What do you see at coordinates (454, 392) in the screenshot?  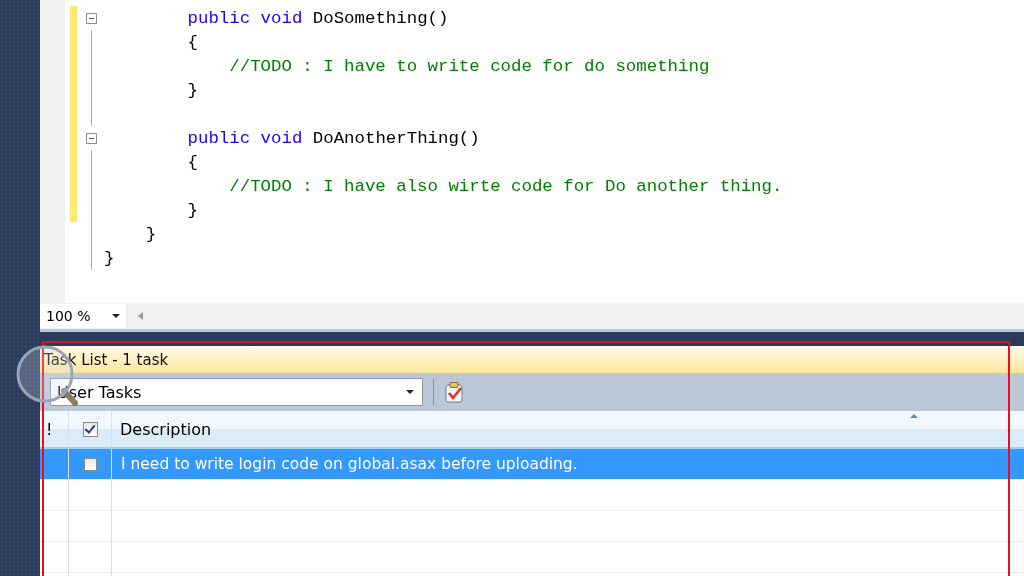 I see `clipboard-check-icon` at bounding box center [454, 392].